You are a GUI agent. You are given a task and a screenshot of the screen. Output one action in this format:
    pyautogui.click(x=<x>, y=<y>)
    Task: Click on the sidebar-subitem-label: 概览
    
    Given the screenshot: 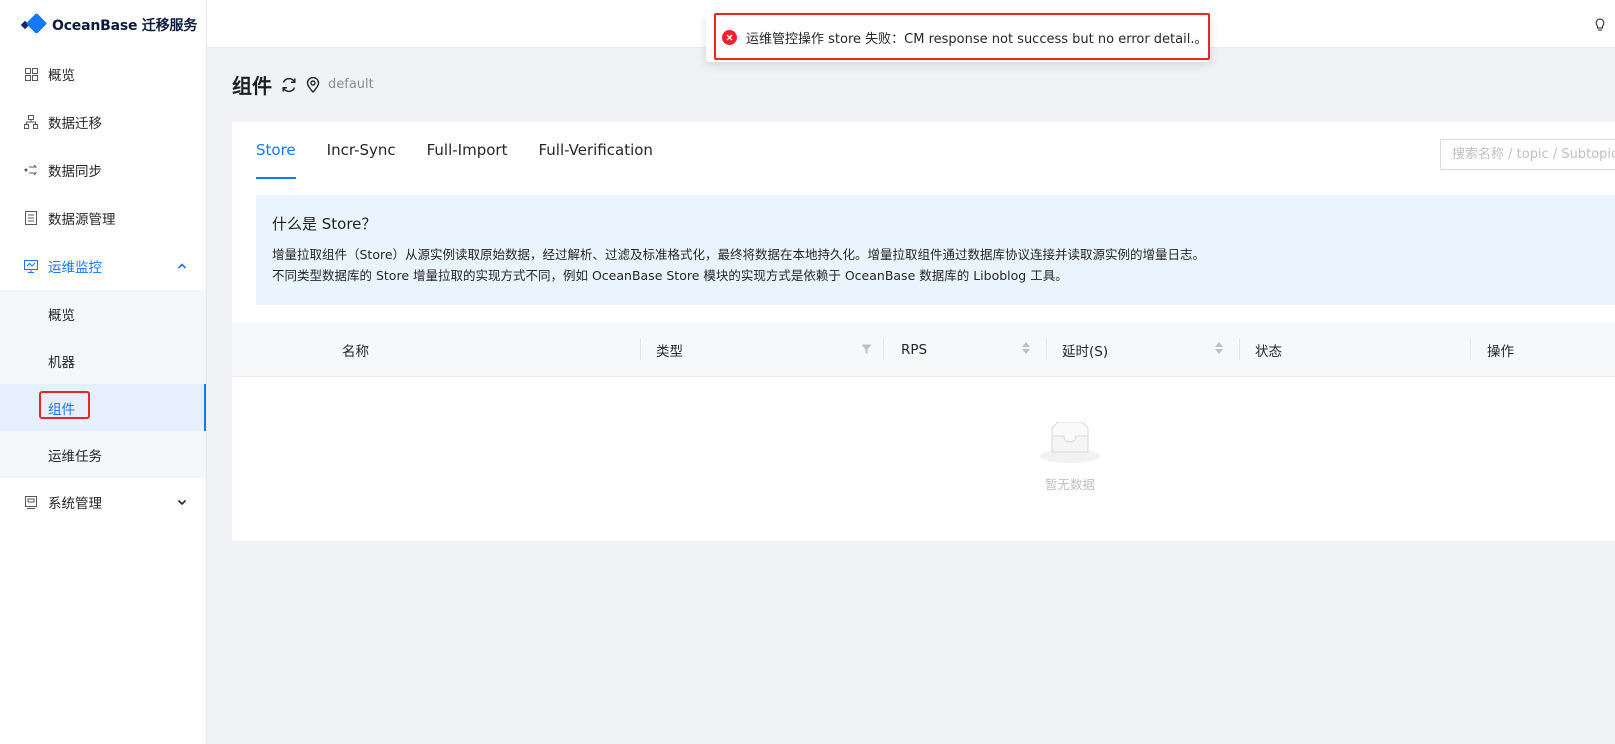 What is the action you would take?
    pyautogui.click(x=61, y=315)
    